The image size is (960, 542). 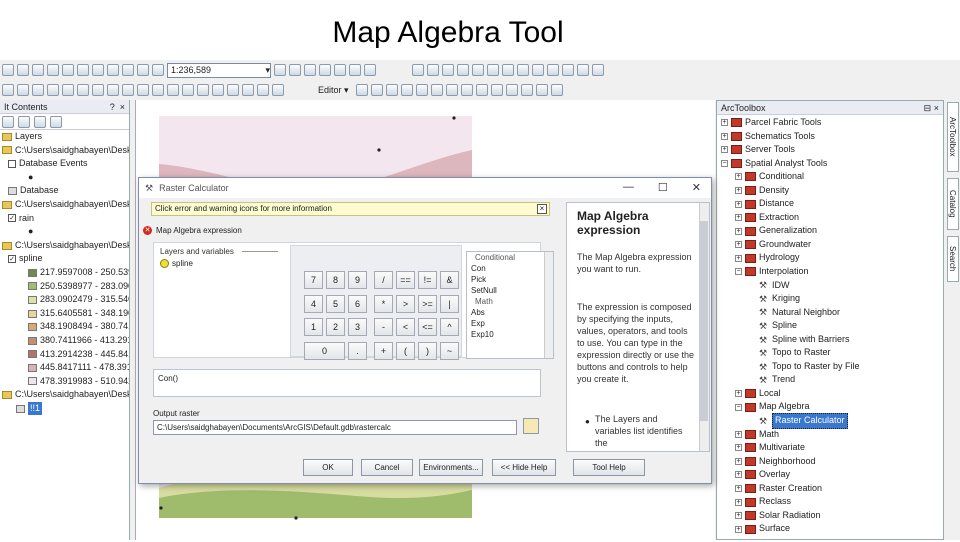 I want to click on select-elements-icon, so click(x=128, y=90).